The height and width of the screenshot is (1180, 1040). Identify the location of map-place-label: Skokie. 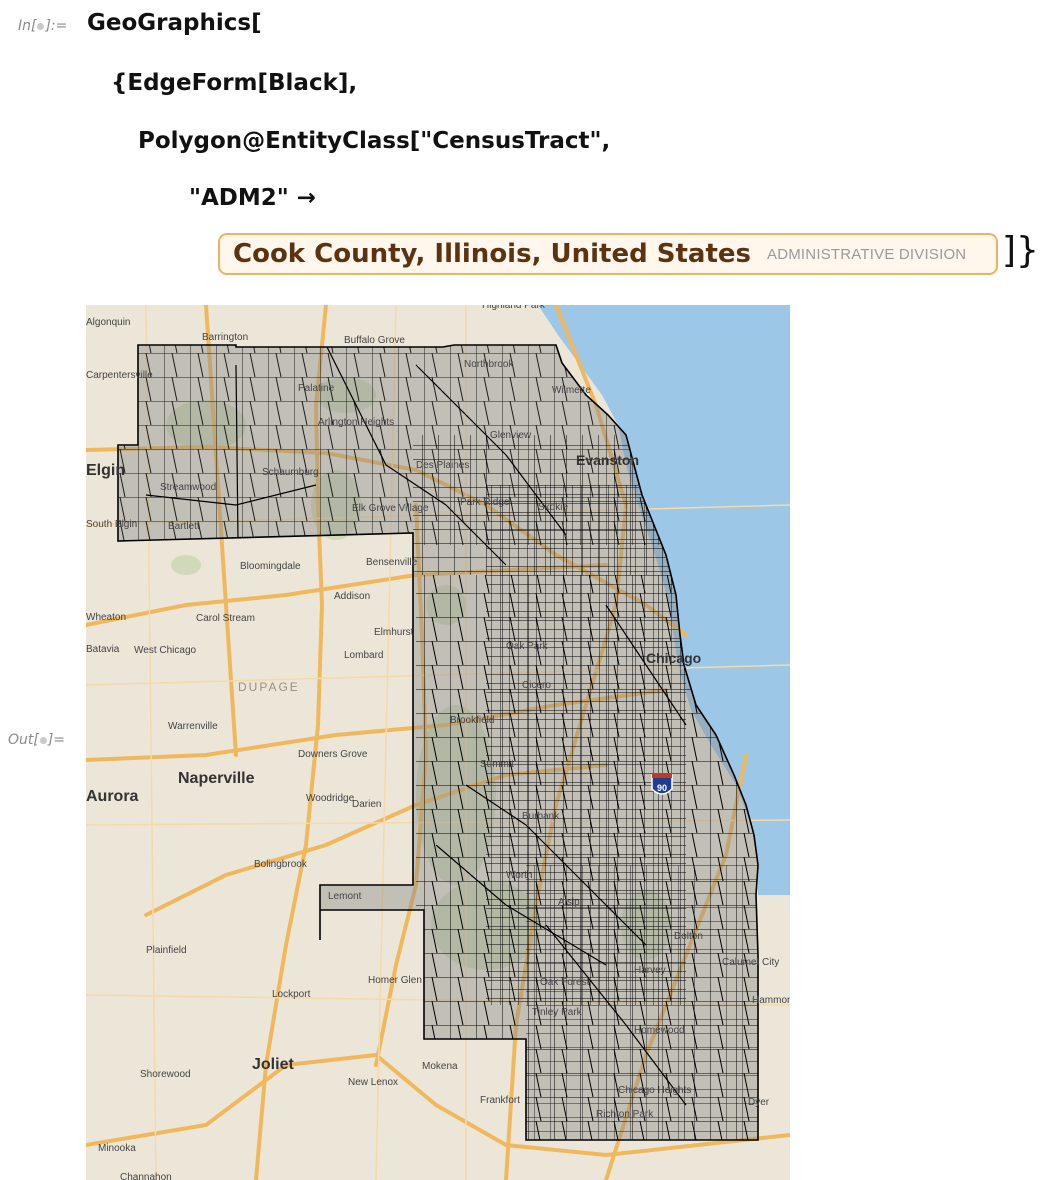
(553, 507).